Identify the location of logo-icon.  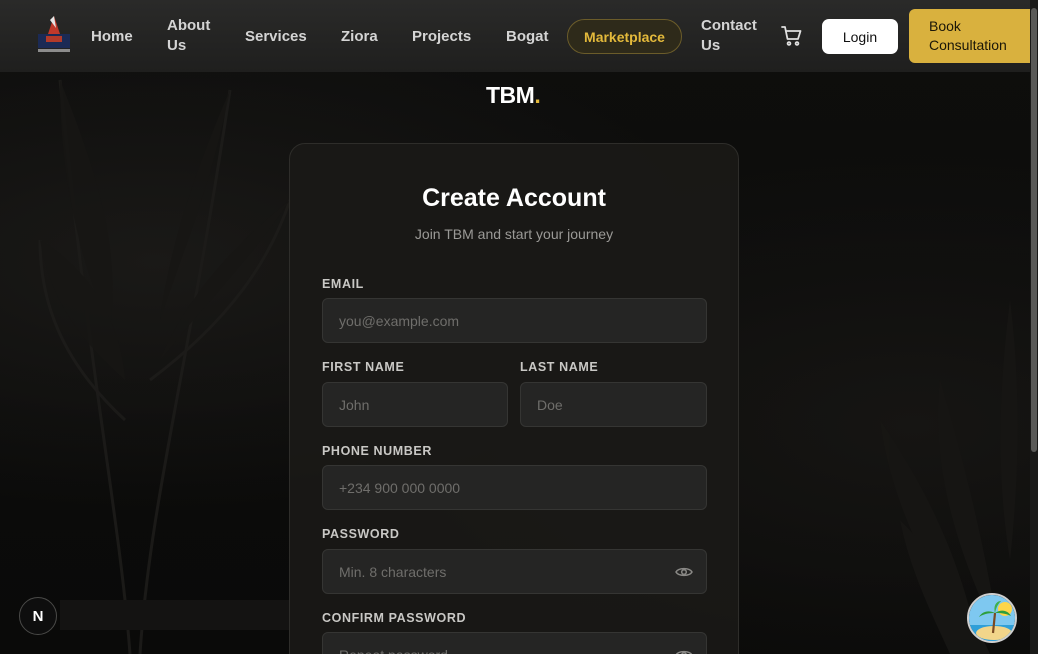
(54, 35).